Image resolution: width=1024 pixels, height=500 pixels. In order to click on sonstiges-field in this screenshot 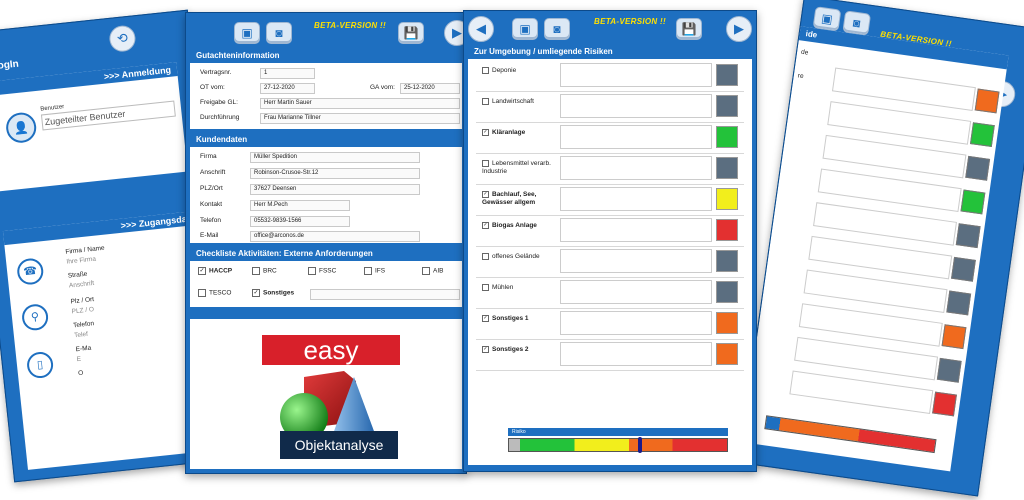, I will do `click(385, 294)`.